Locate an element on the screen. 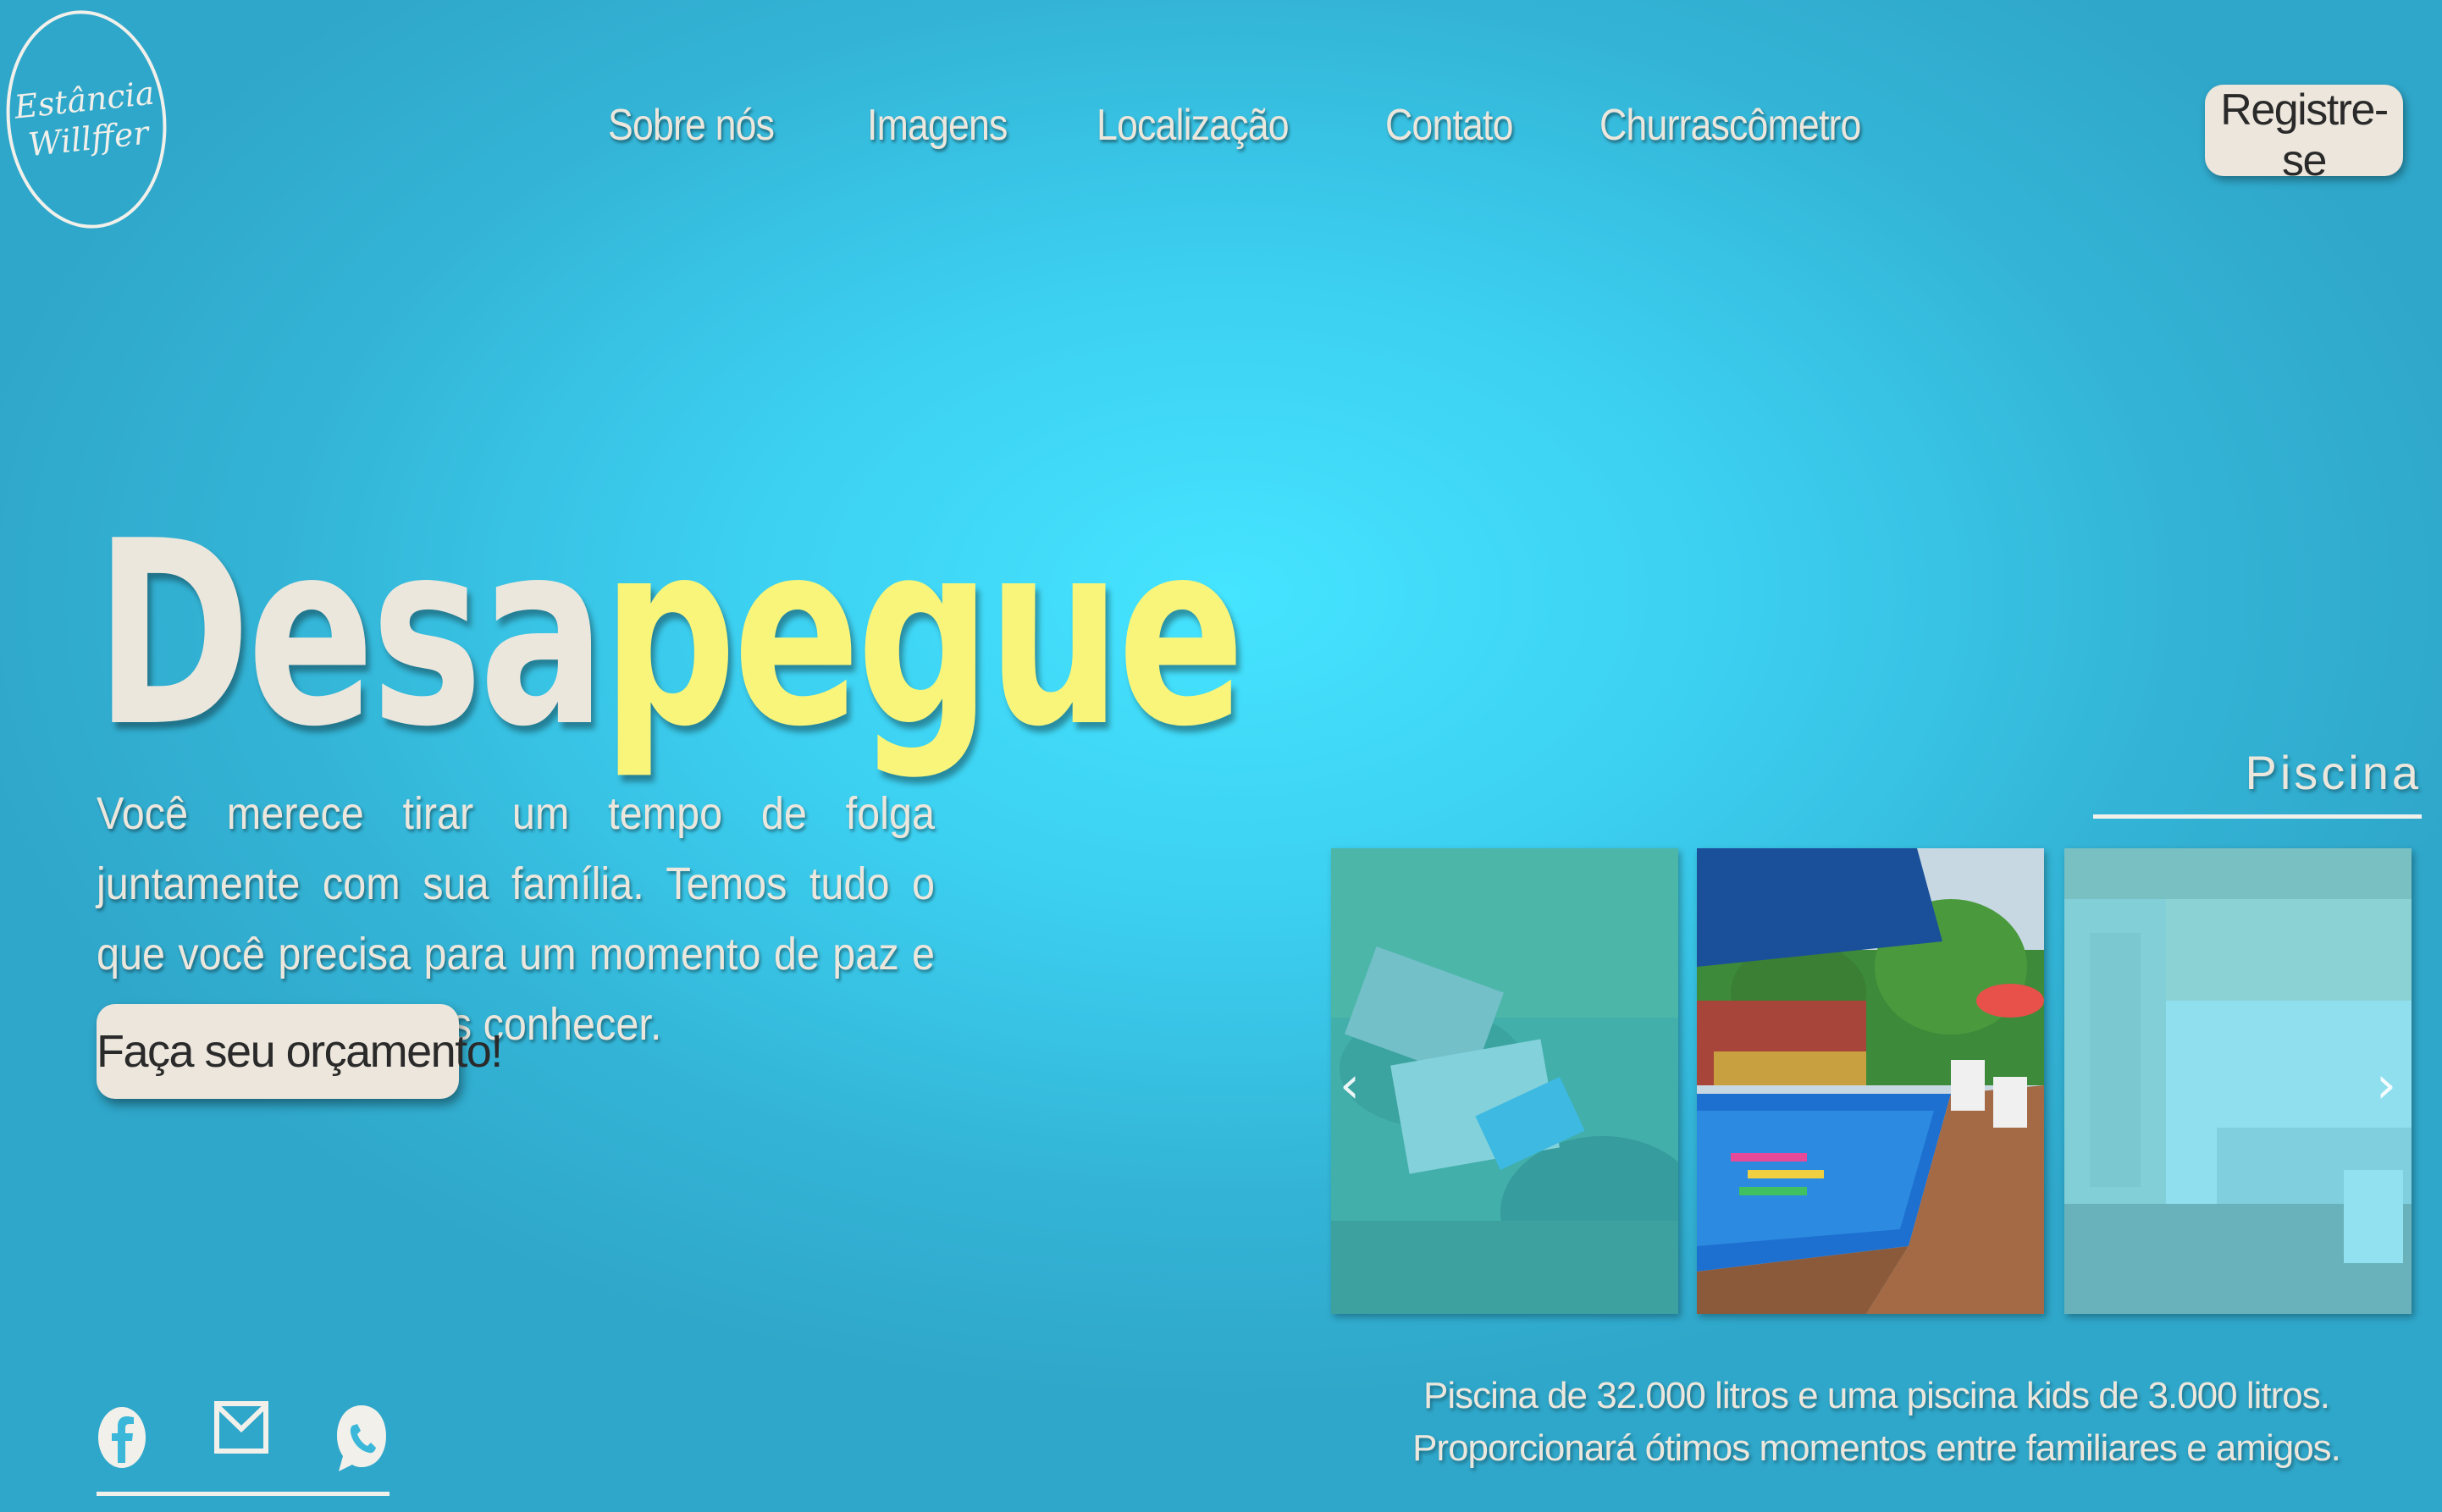 Image resolution: width=2442 pixels, height=1512 pixels. nav-item-contato: Contato is located at coordinates (1449, 125).